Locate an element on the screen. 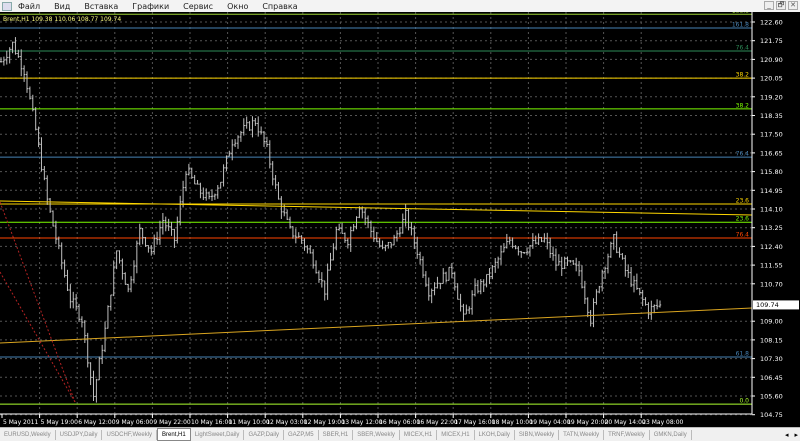 The image size is (800, 441). minimize-button: _ is located at coordinates (769, 5).